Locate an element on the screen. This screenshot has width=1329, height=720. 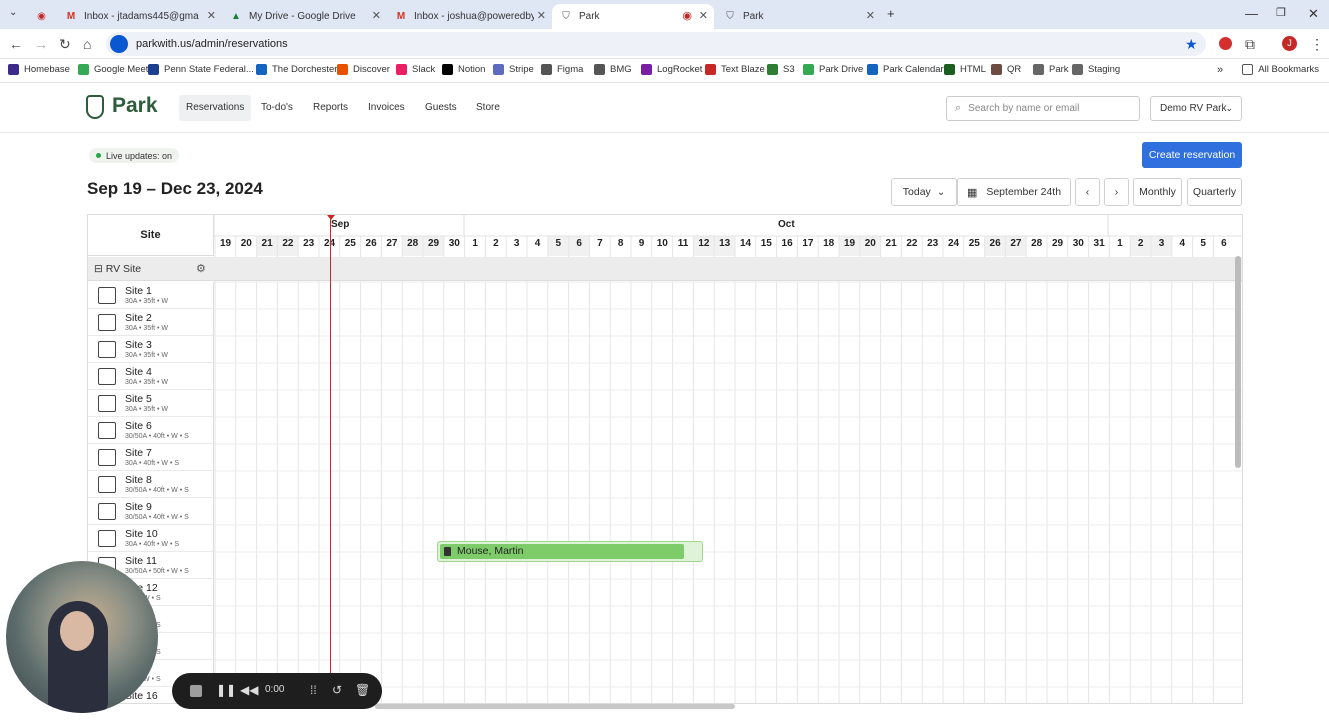
tab-gmail-2: M Inbox - joshua@poweredbypar ✕ is located at coordinates (469, 16).